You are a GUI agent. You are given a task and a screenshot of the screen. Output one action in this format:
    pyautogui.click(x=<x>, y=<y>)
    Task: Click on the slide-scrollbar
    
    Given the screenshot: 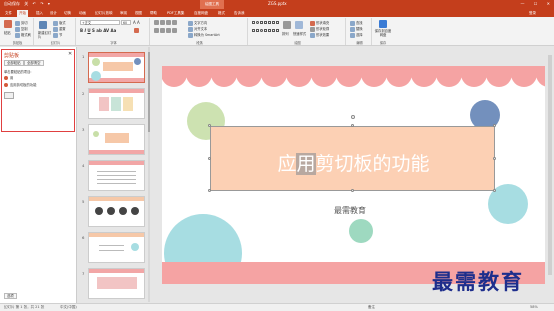 What is the action you would take?
    pyautogui.click(x=550, y=174)
    